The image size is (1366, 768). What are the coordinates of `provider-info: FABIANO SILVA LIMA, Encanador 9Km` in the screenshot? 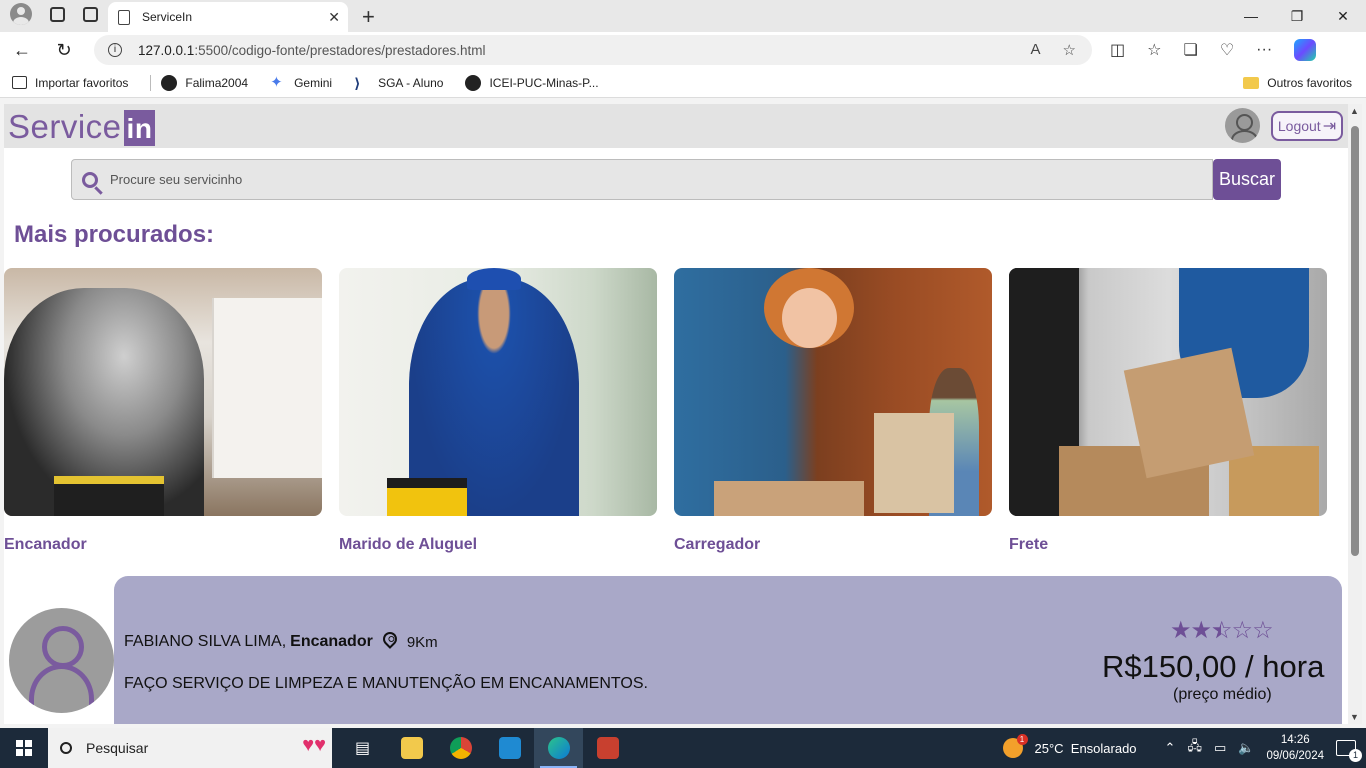 It's located at (281, 640).